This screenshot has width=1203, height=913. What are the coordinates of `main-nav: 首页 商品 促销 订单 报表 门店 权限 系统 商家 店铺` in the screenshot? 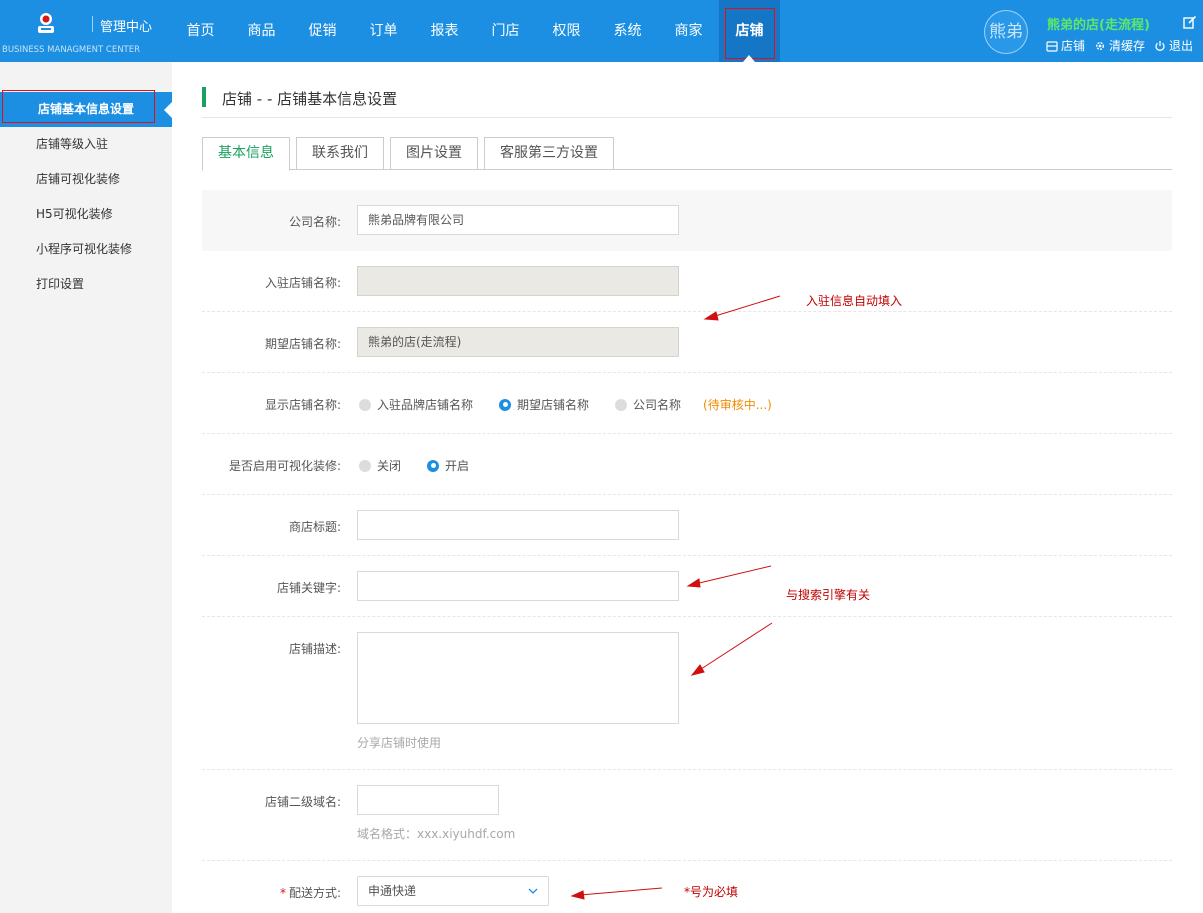 It's located at (475, 31).